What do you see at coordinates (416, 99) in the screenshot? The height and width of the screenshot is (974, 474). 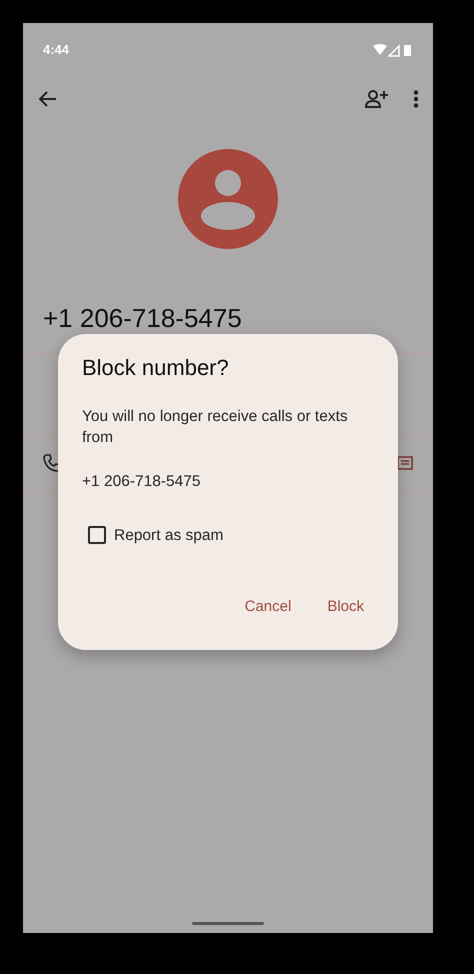 I see `more-icon` at bounding box center [416, 99].